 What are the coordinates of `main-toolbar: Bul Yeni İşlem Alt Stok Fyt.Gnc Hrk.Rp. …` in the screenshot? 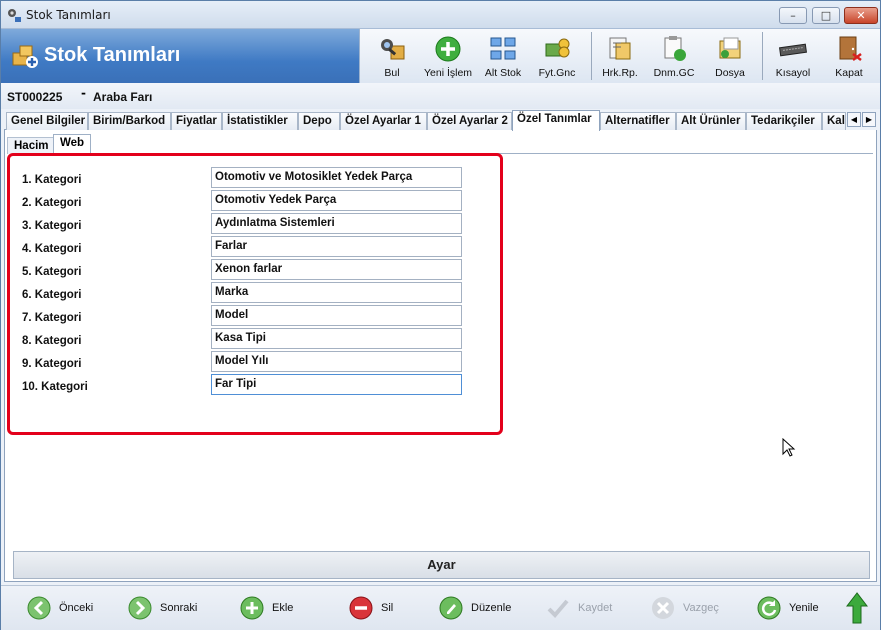 It's located at (619, 56).